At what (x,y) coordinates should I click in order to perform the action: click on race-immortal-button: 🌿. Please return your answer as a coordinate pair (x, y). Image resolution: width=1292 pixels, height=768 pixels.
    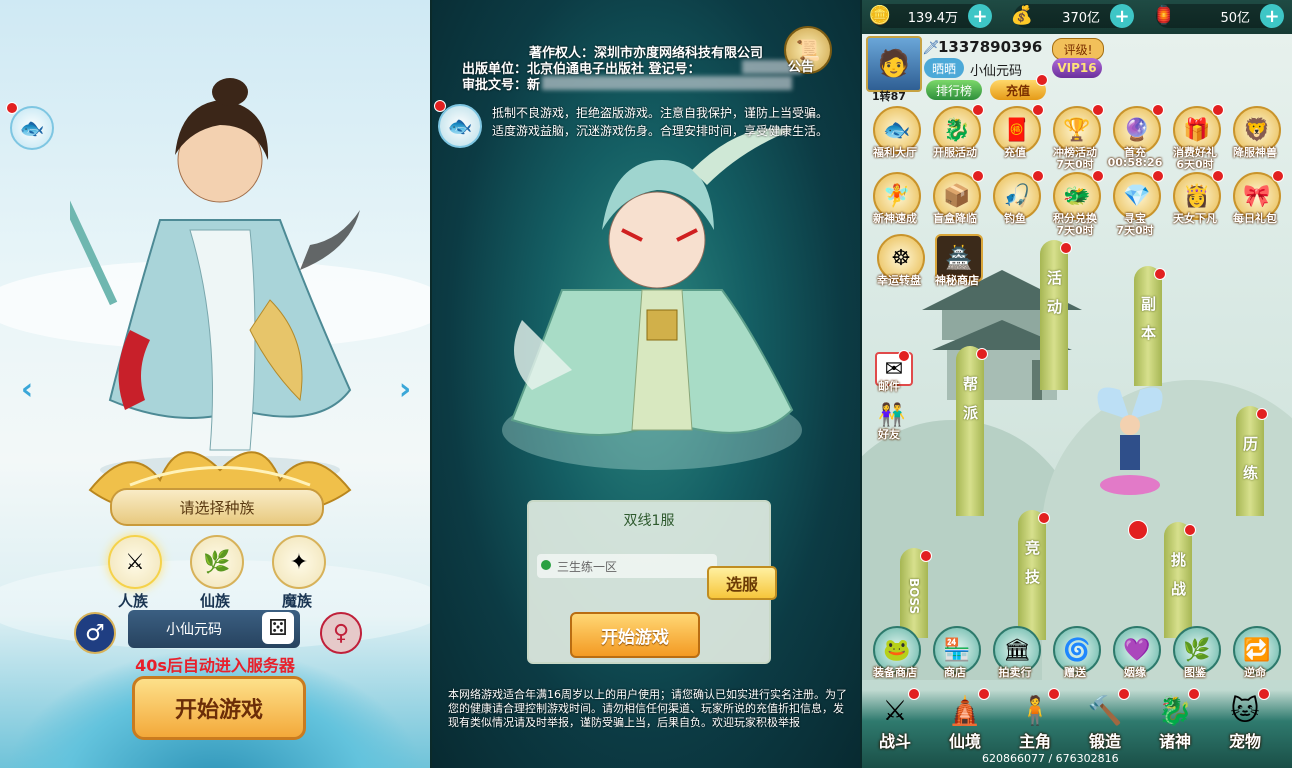
    Looking at the image, I should click on (217, 562).